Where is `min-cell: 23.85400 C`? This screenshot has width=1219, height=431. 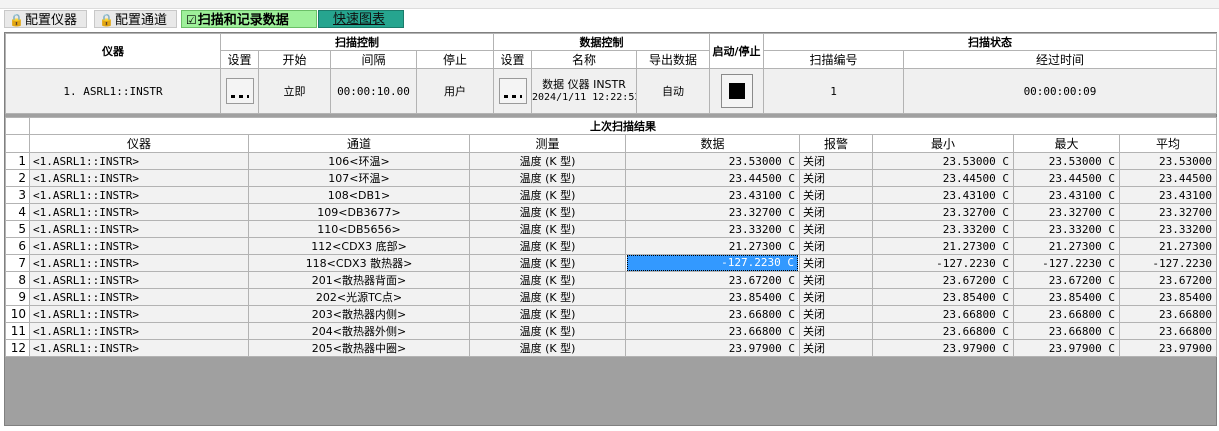
min-cell: 23.85400 C is located at coordinates (943, 297).